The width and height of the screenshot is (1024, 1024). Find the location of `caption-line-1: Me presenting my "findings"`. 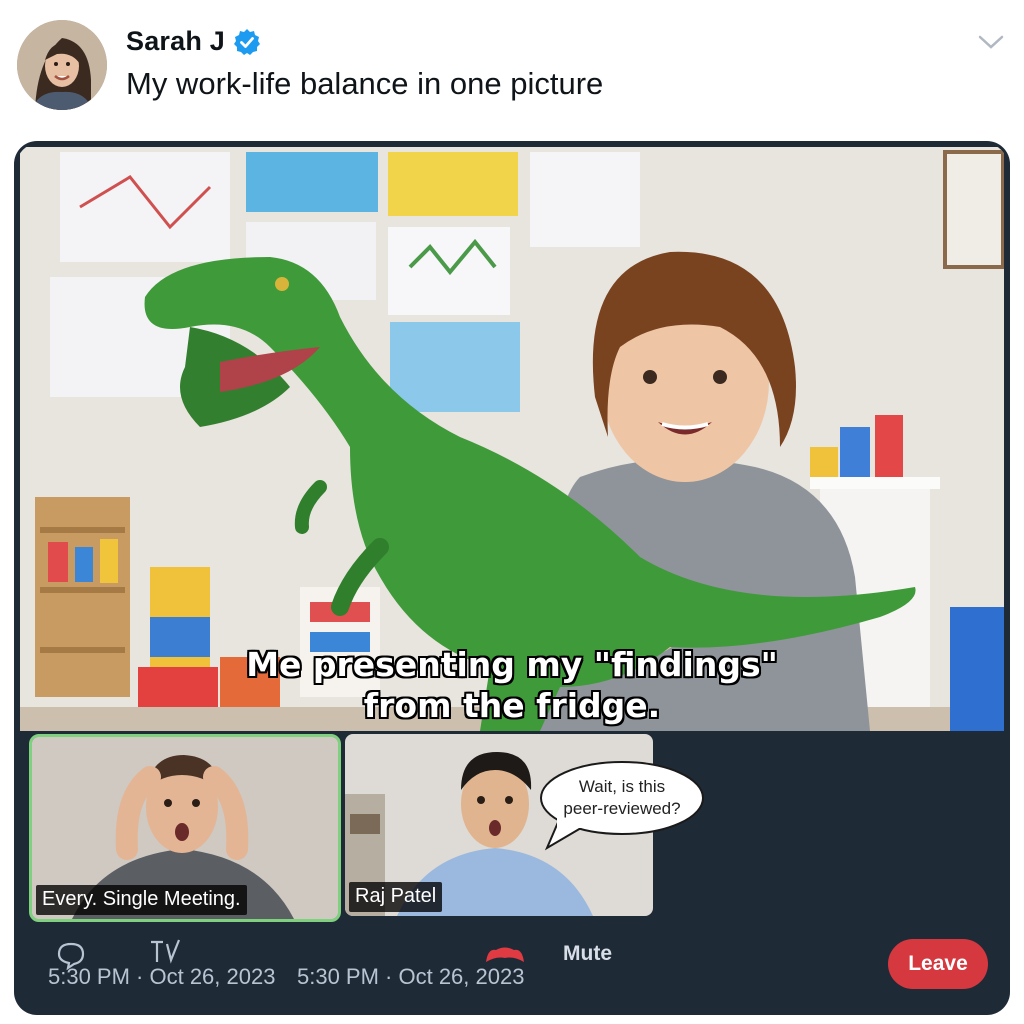

caption-line-1: Me presenting my "findings" is located at coordinates (512, 664).